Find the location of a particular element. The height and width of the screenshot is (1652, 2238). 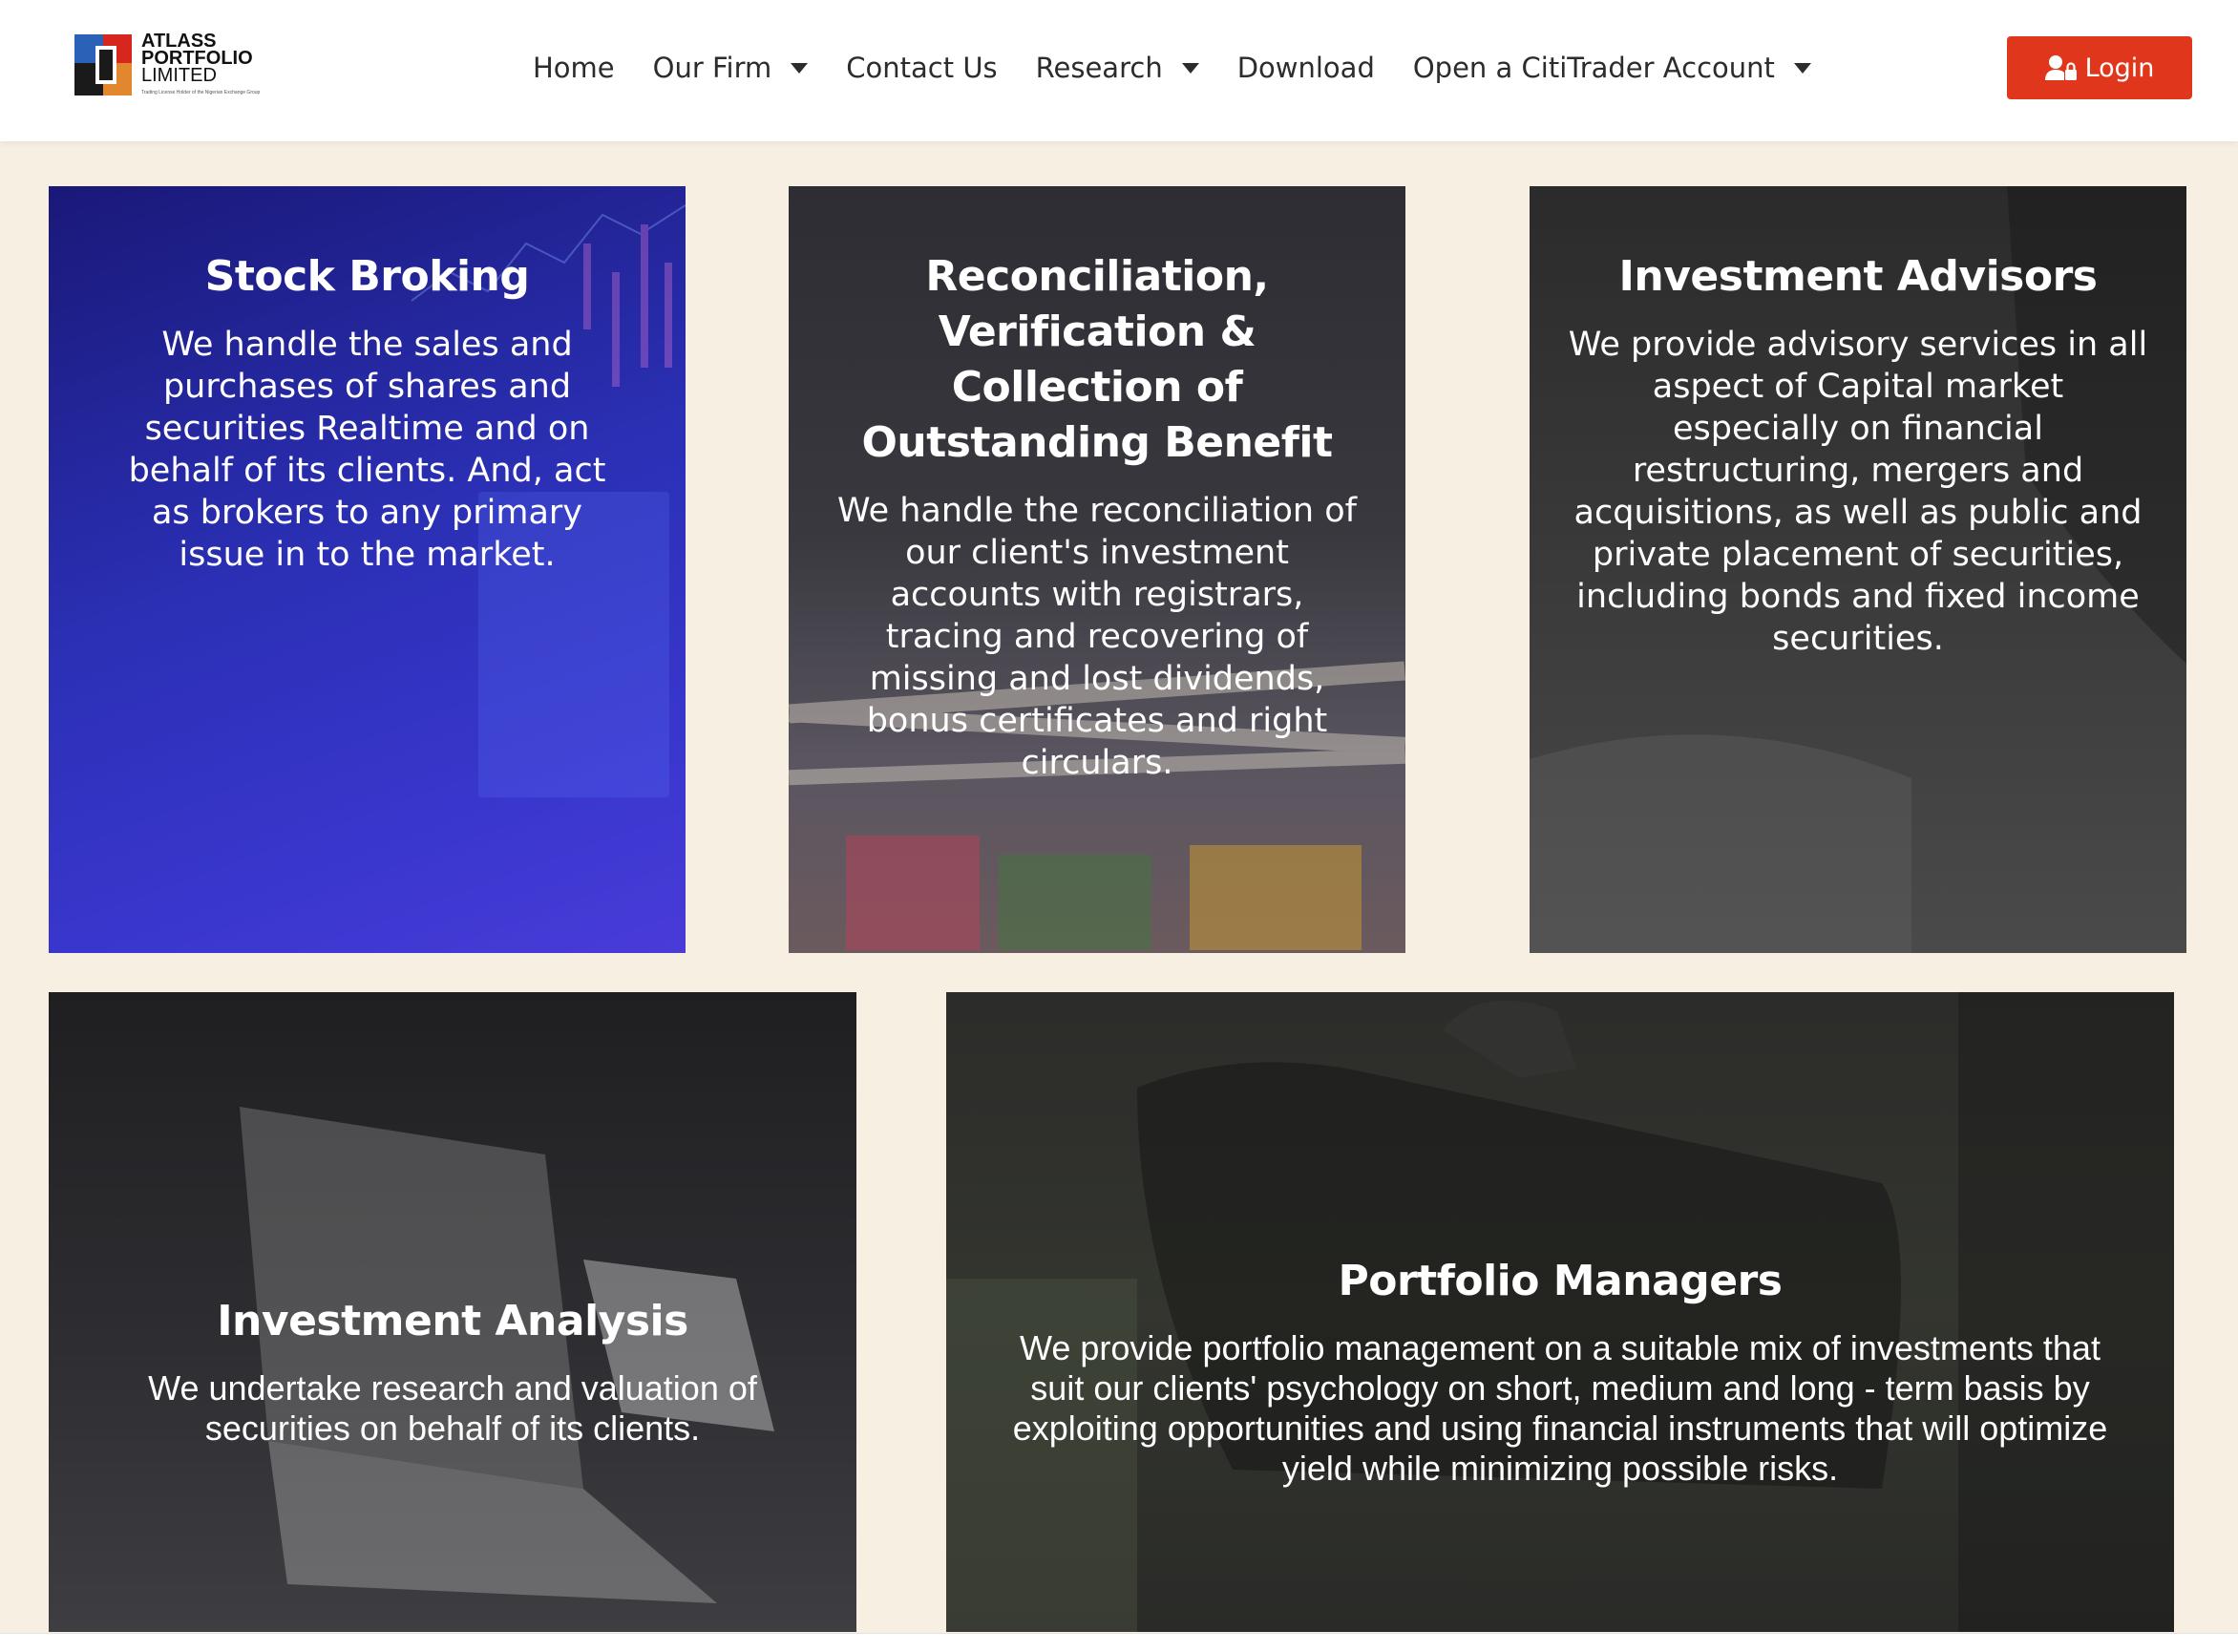

nav-home: Home is located at coordinates (574, 68).